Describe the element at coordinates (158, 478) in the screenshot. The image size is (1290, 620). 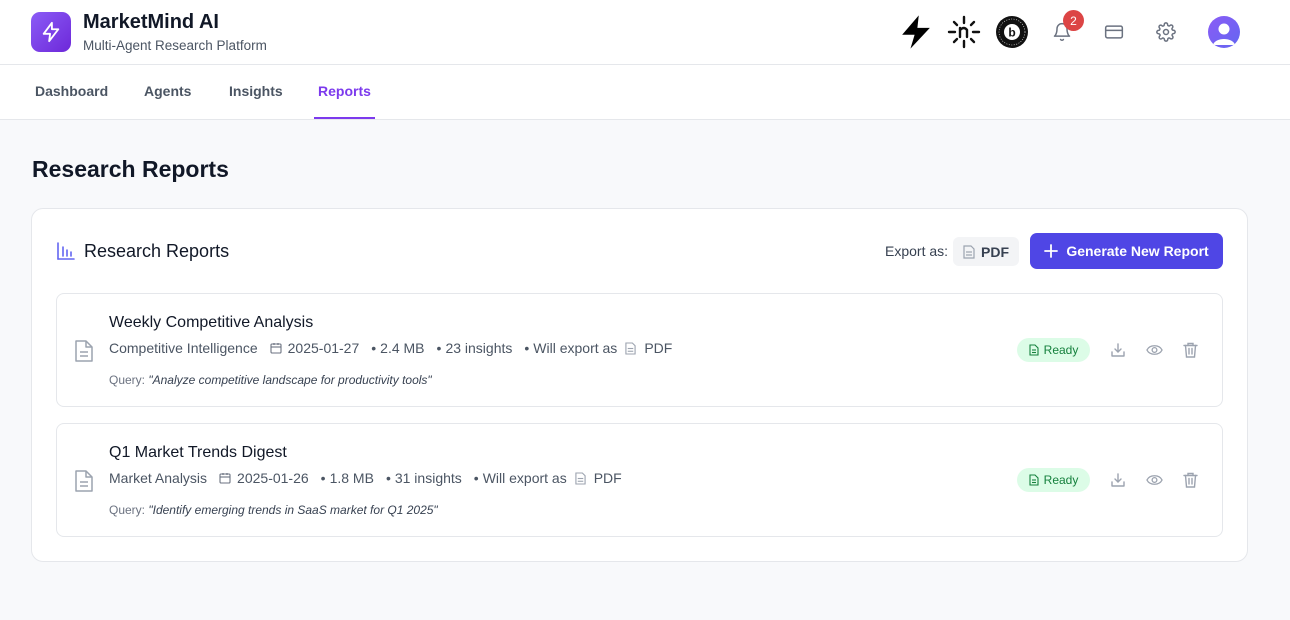
I see `report-category: Market Analysis` at that location.